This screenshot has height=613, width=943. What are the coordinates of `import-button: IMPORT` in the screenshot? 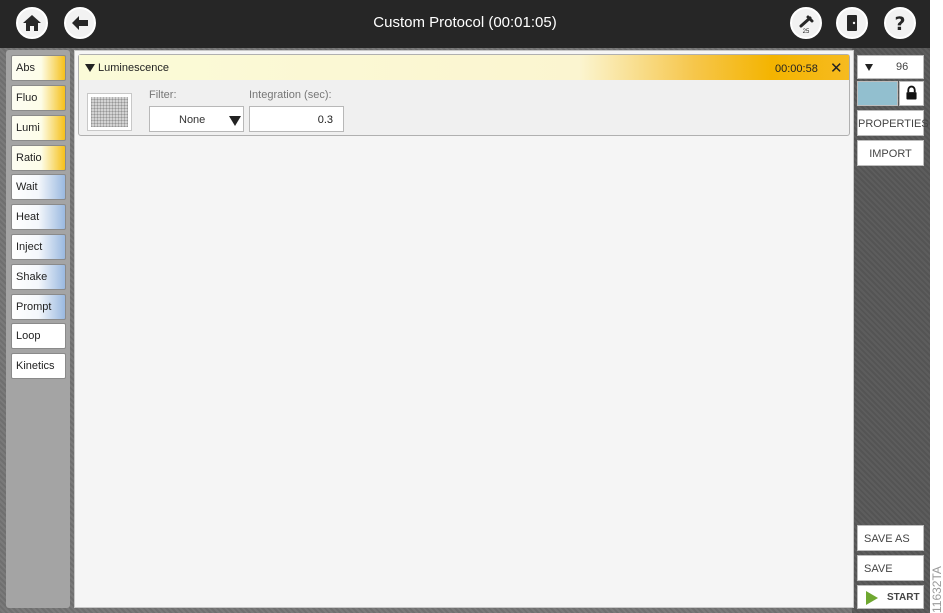 It's located at (890, 153).